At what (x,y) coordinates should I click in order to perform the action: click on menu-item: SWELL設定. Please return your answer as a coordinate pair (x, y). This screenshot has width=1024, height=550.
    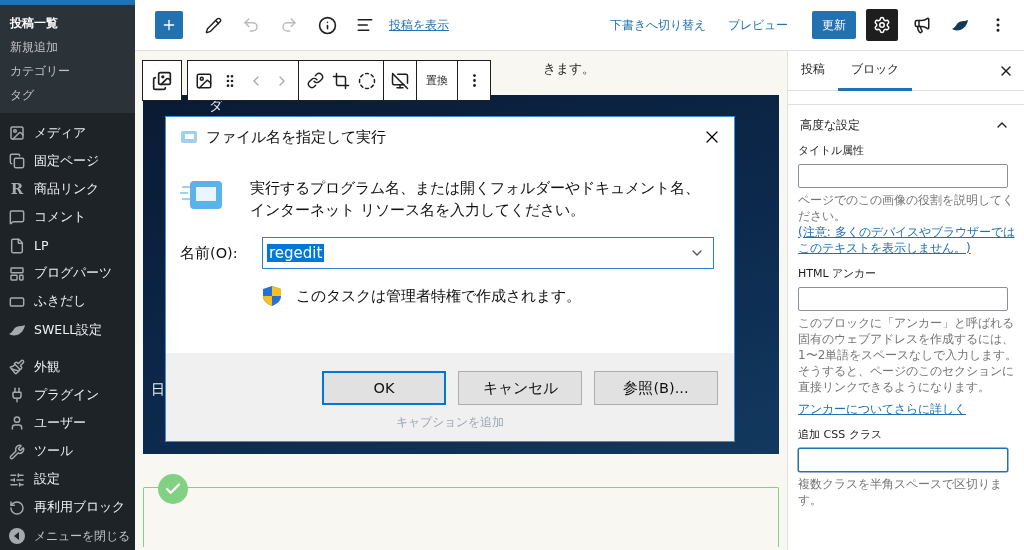
    Looking at the image, I should click on (67, 330).